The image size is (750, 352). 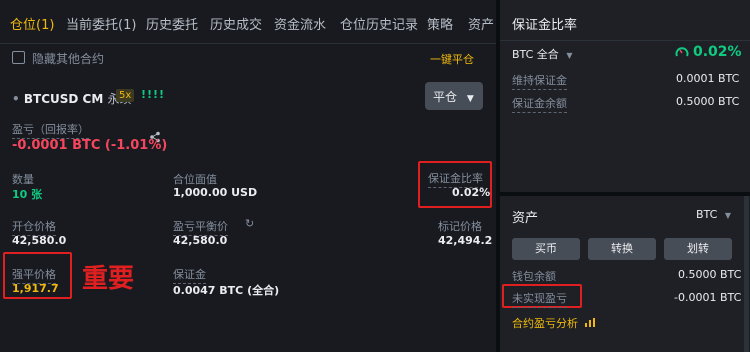 What do you see at coordinates (465, 240) in the screenshot?
I see `mark-price-value: 42,494.2` at bounding box center [465, 240].